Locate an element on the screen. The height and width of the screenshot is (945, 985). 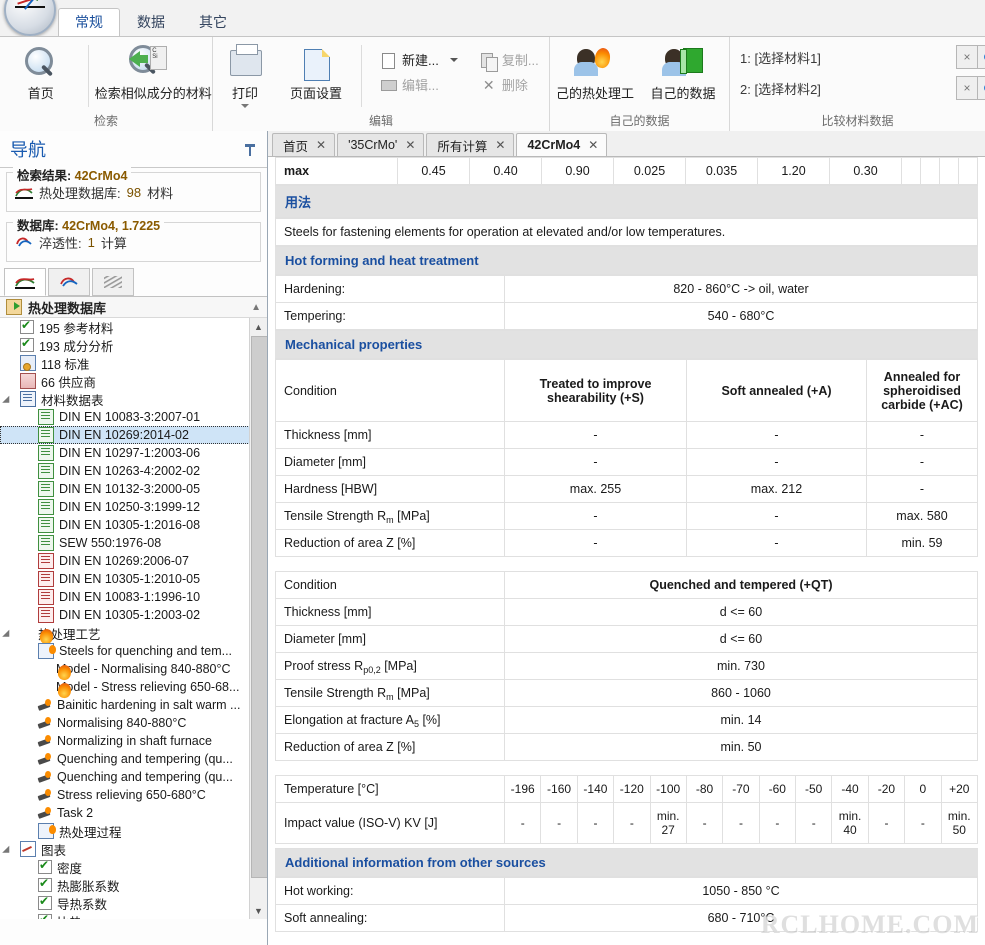
print-caret-icon is located at coordinates (245, 105).